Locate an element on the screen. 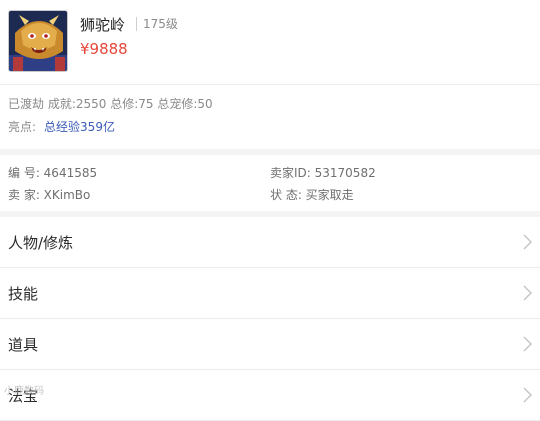 The height and width of the screenshot is (421, 540). menu-item-character: 人物/修炼 is located at coordinates (270, 242).